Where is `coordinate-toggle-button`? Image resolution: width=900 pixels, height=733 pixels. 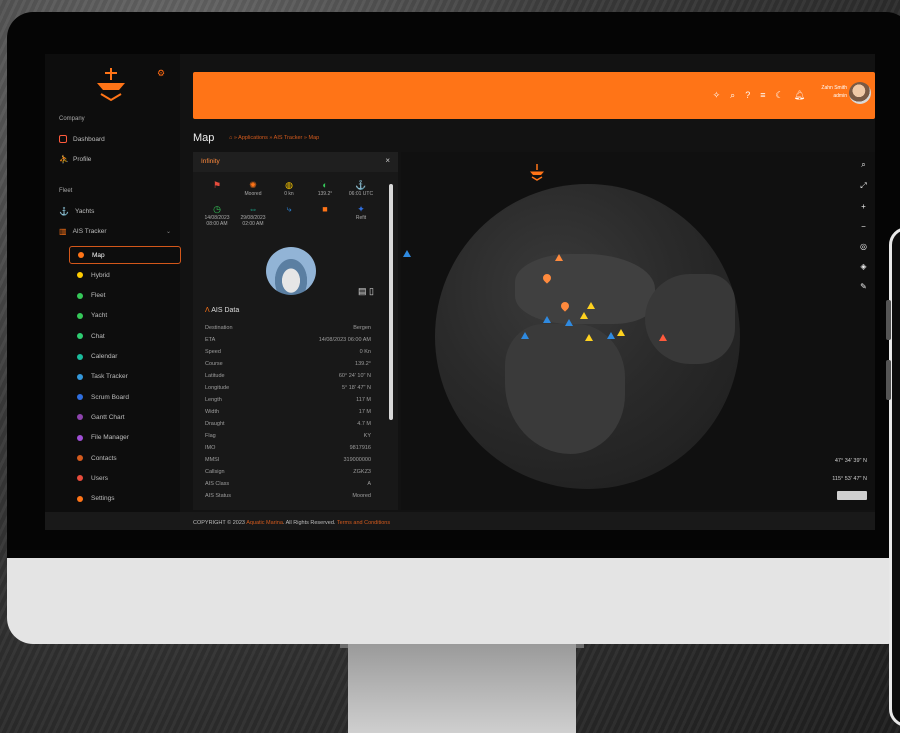 coordinate-toggle-button is located at coordinates (852, 495).